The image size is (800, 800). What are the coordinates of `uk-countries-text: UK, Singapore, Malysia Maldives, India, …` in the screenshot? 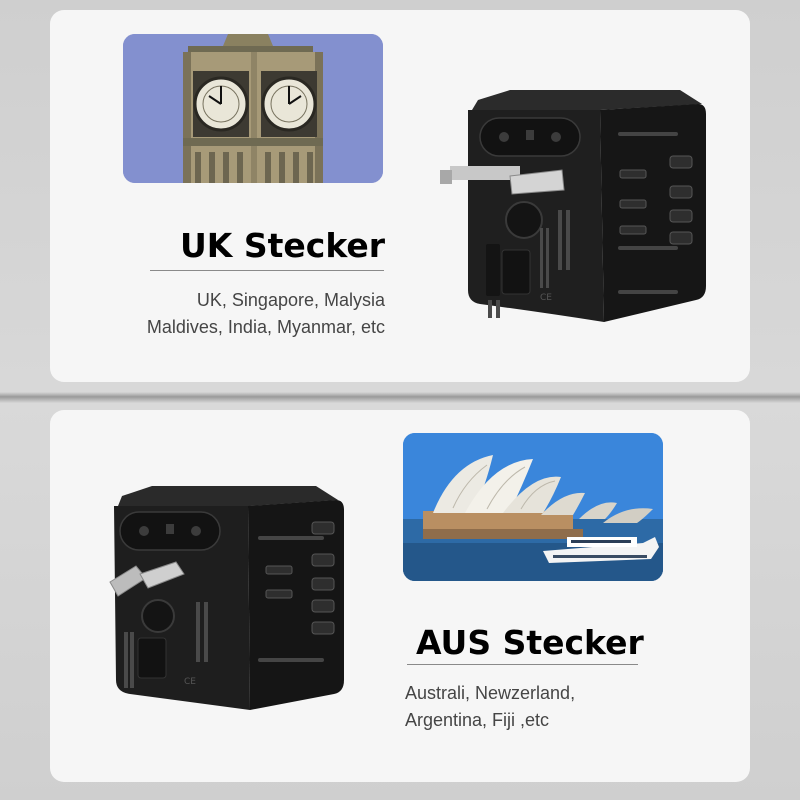 It's located at (266, 314).